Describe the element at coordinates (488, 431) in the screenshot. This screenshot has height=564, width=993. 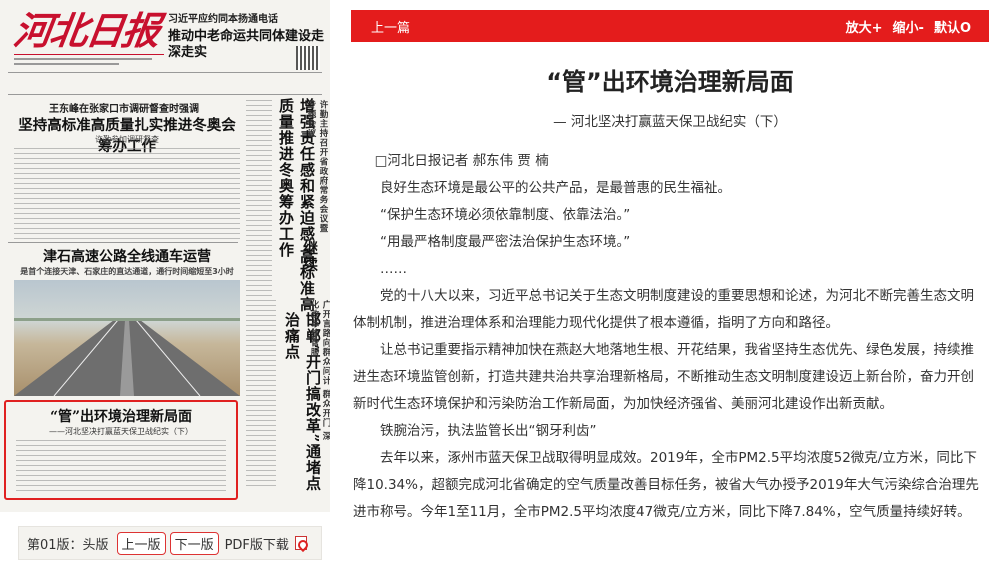
I see `article-section-heading: 铁腕治污，执法监管长出“钢牙利齿”` at that location.